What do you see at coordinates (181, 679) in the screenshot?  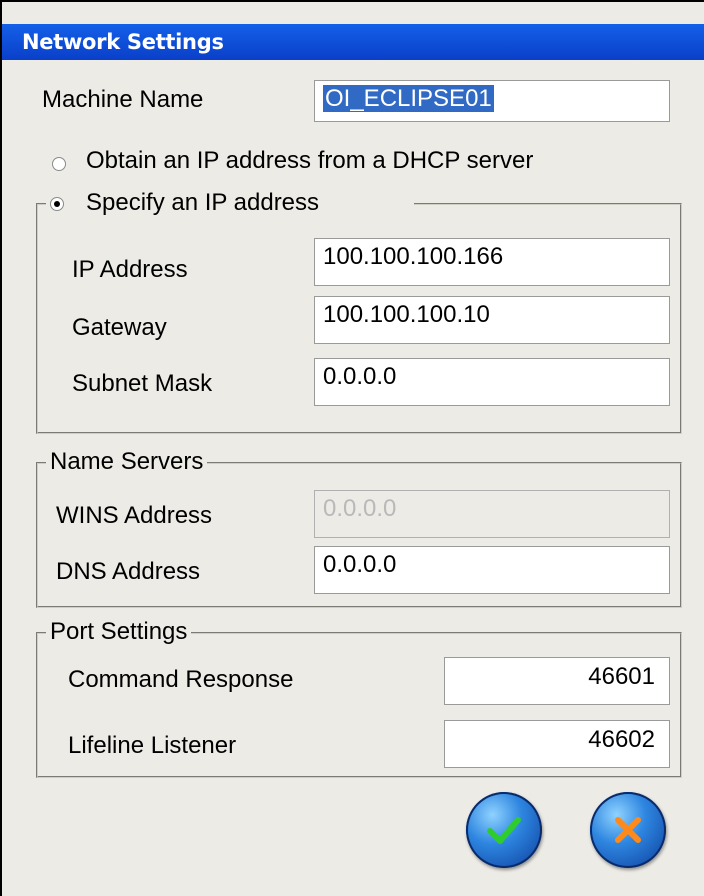 I see `command-response-label: Command Response` at bounding box center [181, 679].